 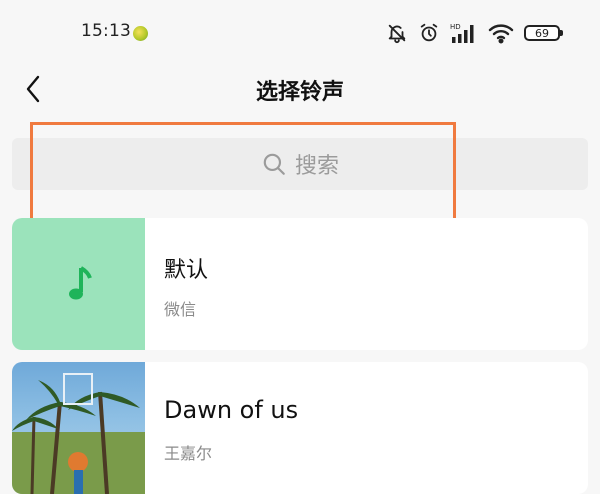 What do you see at coordinates (106, 31) in the screenshot?
I see `status-time: 15:13` at bounding box center [106, 31].